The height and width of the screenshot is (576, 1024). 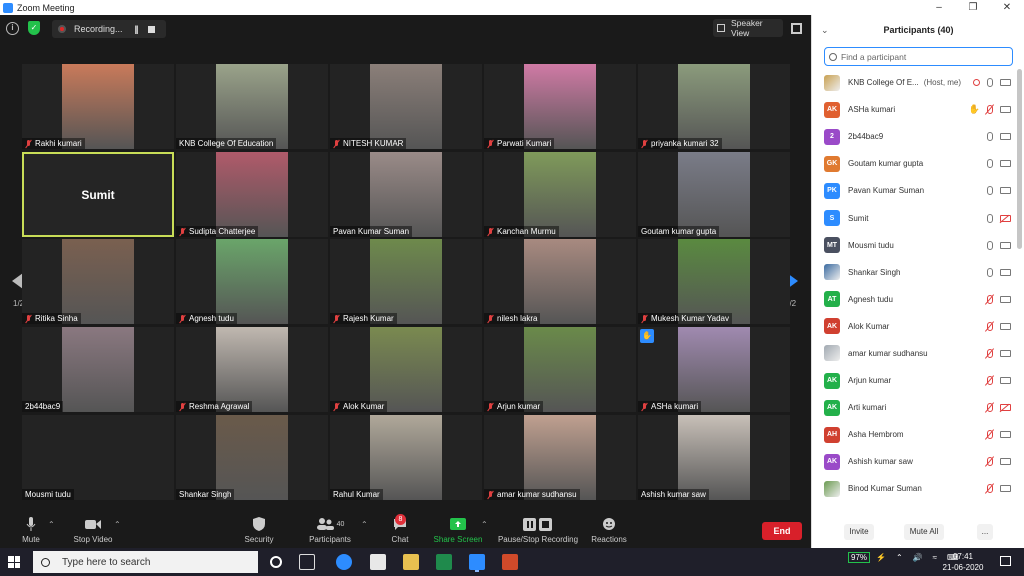 I want to click on participants-button: 40 Participants, so click(x=330, y=530).